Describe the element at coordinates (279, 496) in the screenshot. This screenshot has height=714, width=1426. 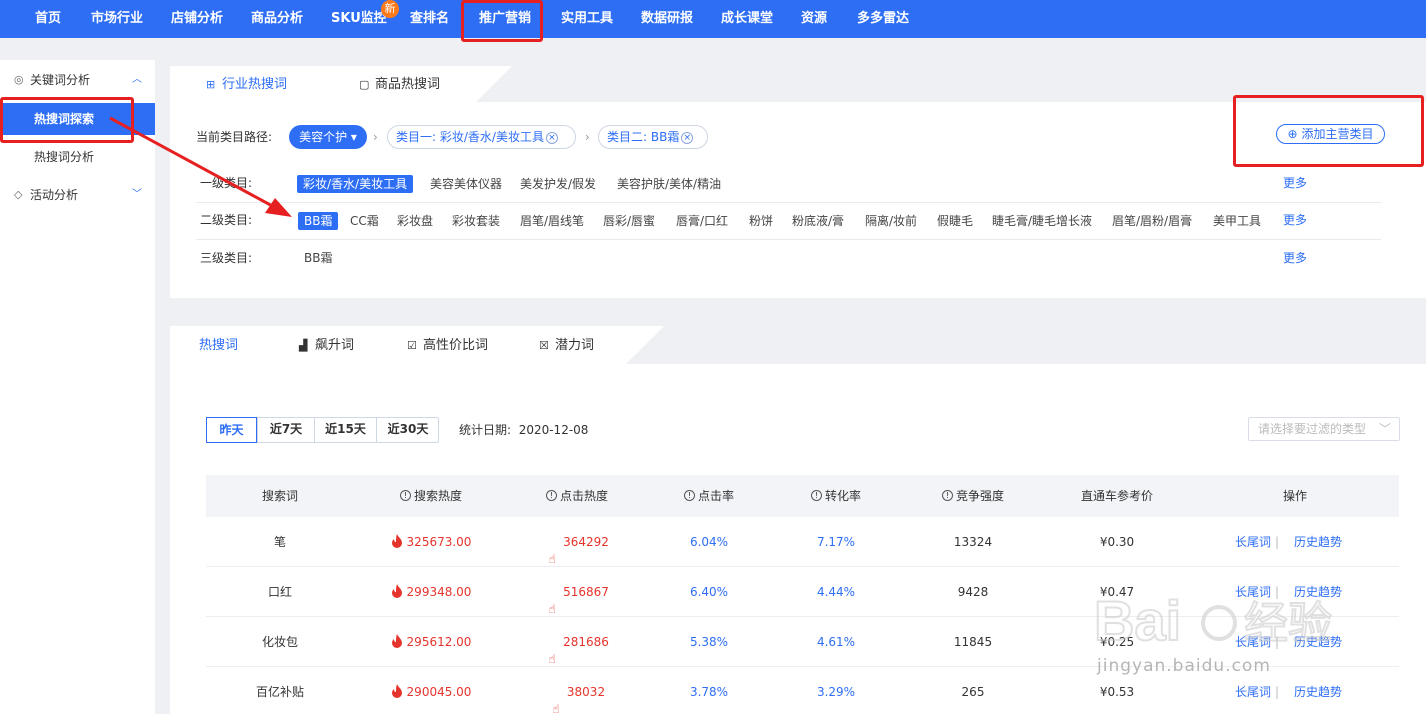
I see `col-keyword: 搜索词` at that location.